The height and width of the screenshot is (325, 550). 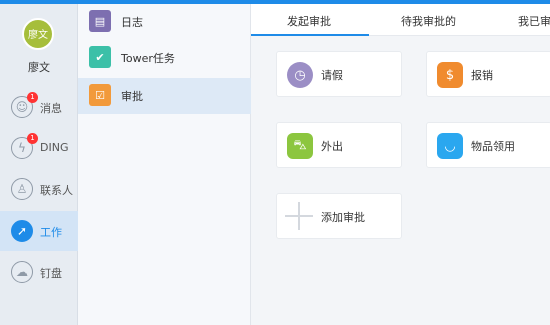 What do you see at coordinates (56, 190) in the screenshot?
I see `nav-item-label: 联系人` at bounding box center [56, 190].